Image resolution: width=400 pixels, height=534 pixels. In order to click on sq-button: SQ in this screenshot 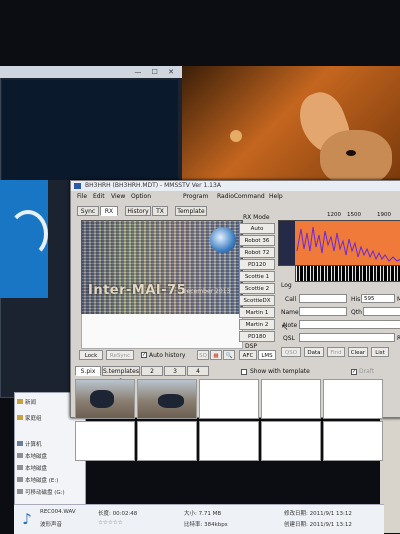, I will do `click(203, 355)`.